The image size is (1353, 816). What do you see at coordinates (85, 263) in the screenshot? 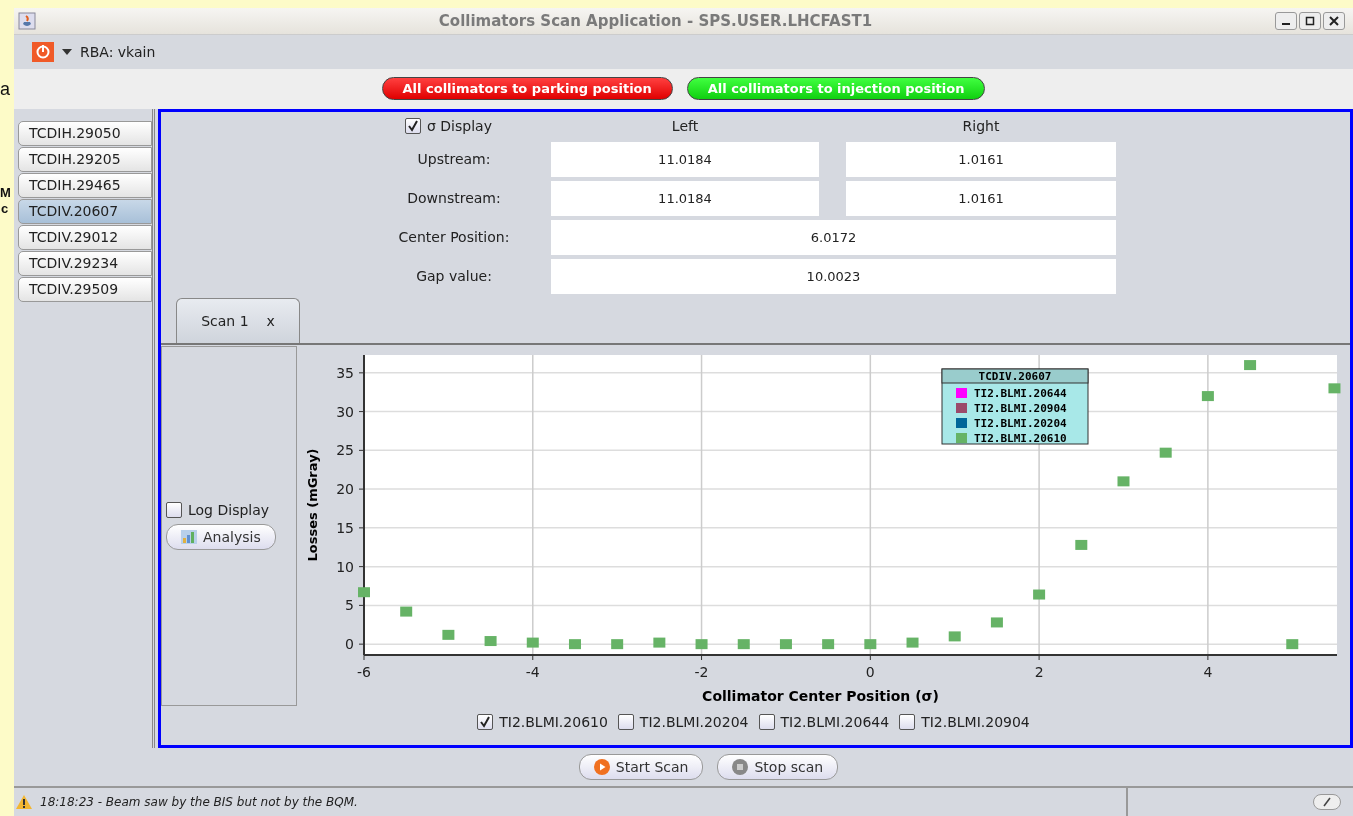
I see `collimator-item: TCDIV.29234` at bounding box center [85, 263].